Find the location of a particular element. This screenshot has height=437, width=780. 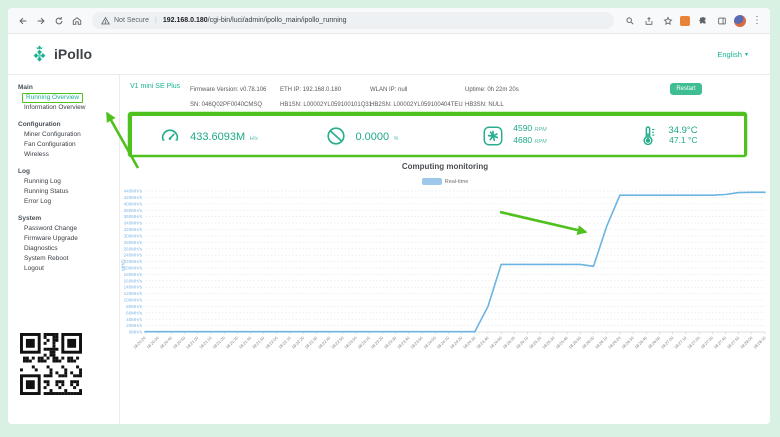

svg-text: 18:26:20 is located at coordinates (614, 342).